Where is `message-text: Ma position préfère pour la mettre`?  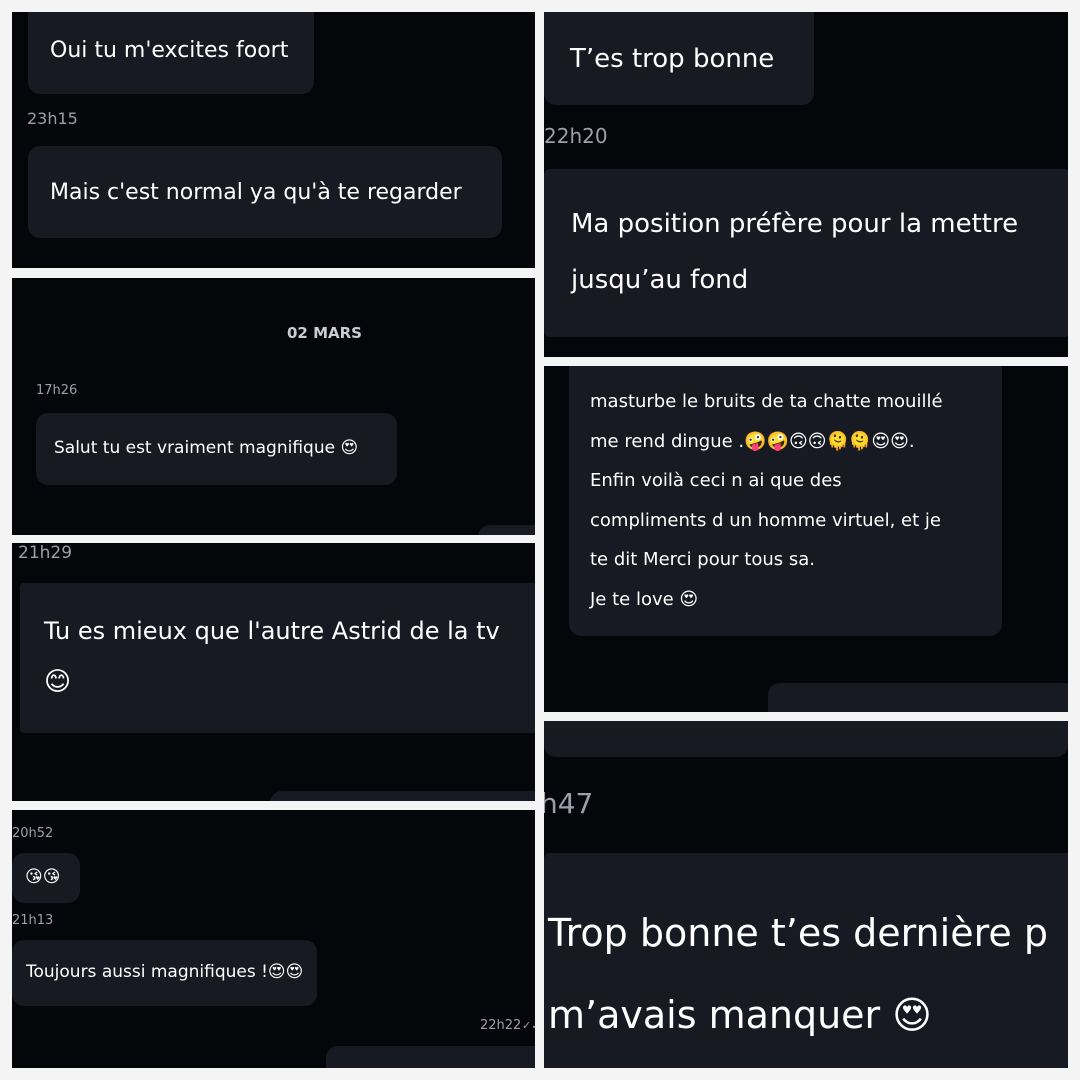 message-text: Ma position préfère pour la mettre is located at coordinates (795, 224).